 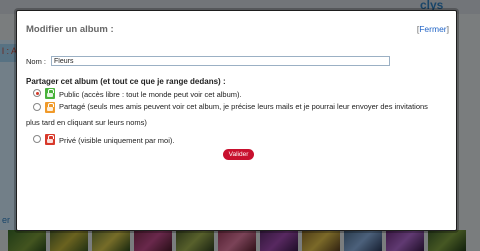 I want to click on name-label: Nom :, so click(x=36, y=61).